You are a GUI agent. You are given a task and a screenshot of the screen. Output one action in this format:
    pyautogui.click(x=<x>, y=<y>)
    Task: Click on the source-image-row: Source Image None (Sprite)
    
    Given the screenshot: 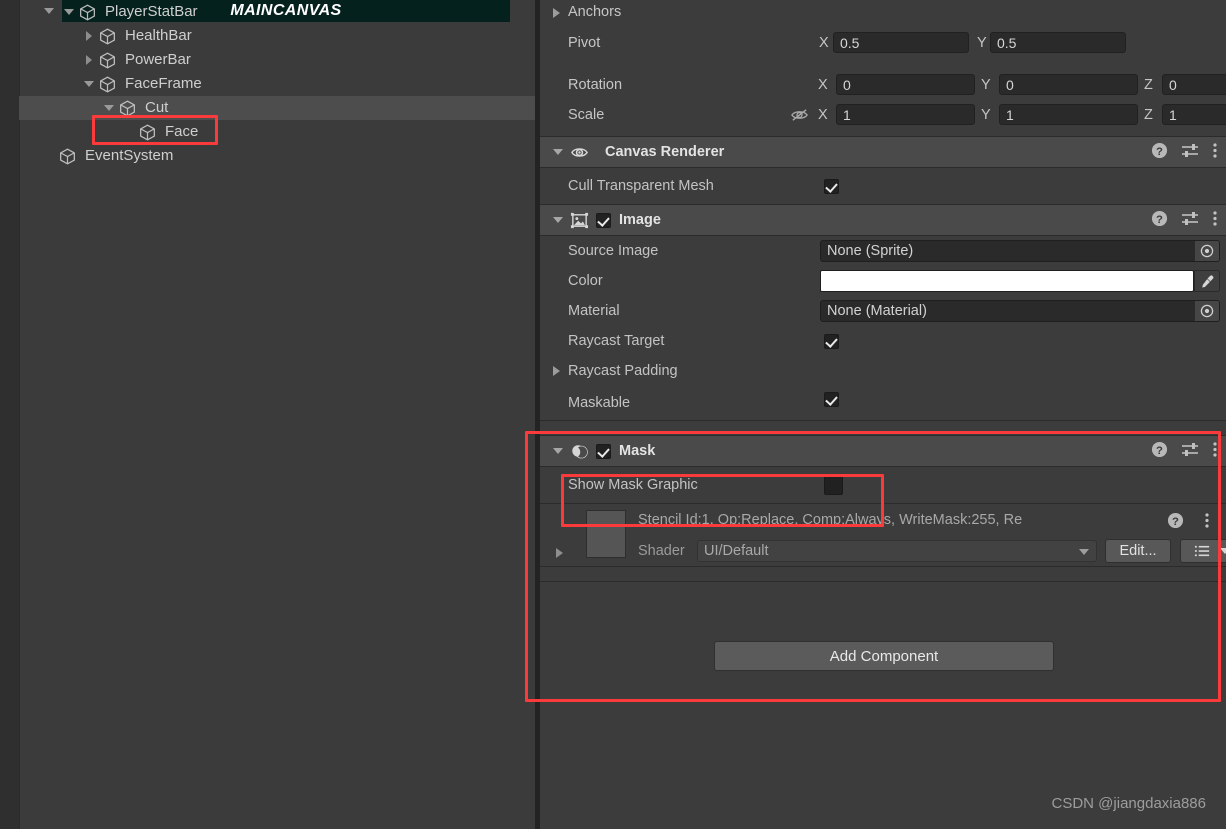 What is the action you would take?
    pyautogui.click(x=883, y=251)
    